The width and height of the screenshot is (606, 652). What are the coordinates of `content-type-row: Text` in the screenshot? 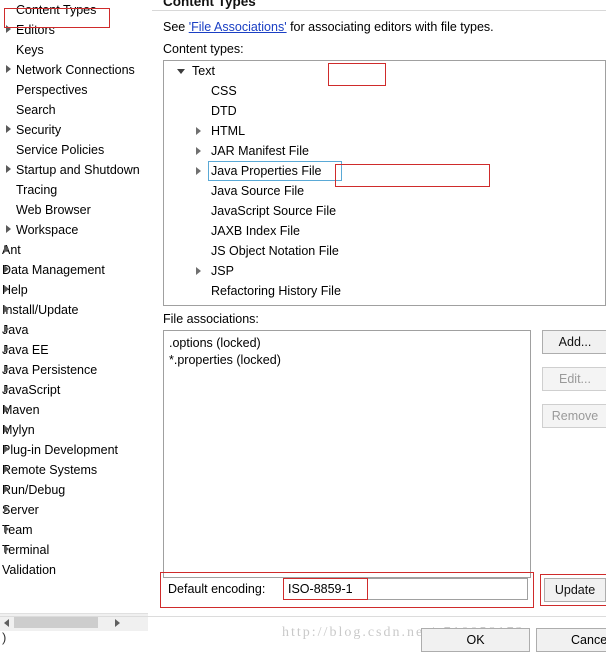 It's located at (384, 71).